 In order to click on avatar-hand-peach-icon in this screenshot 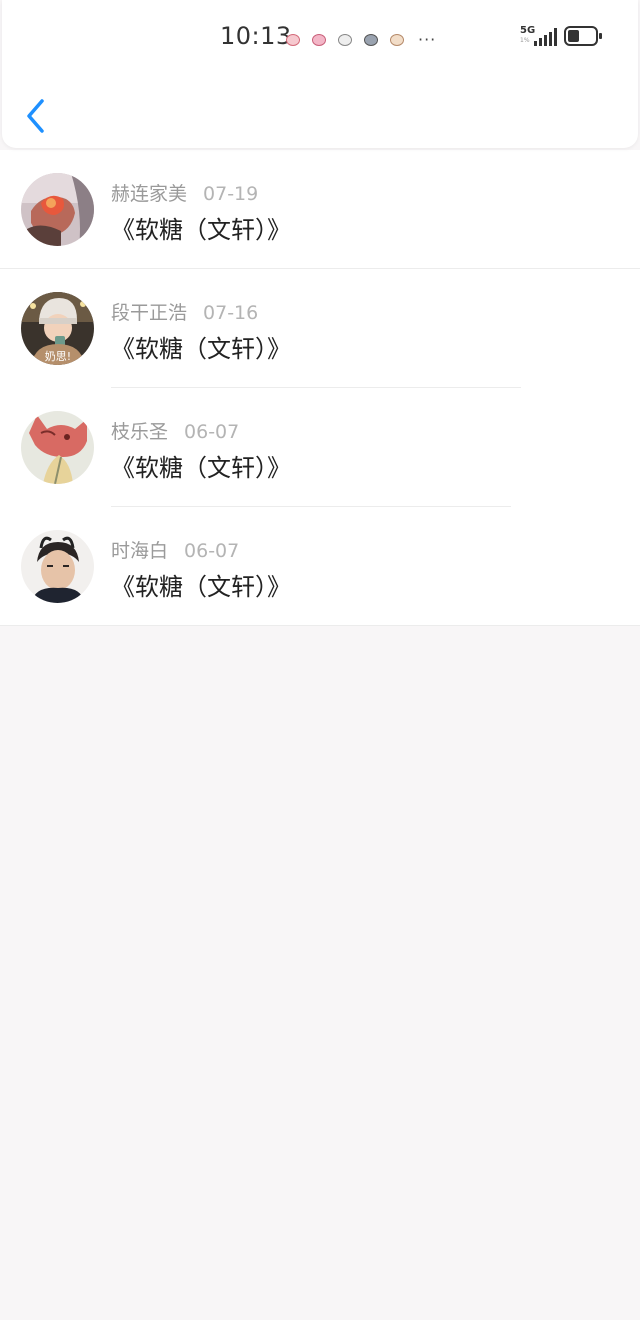, I will do `click(57, 209)`.